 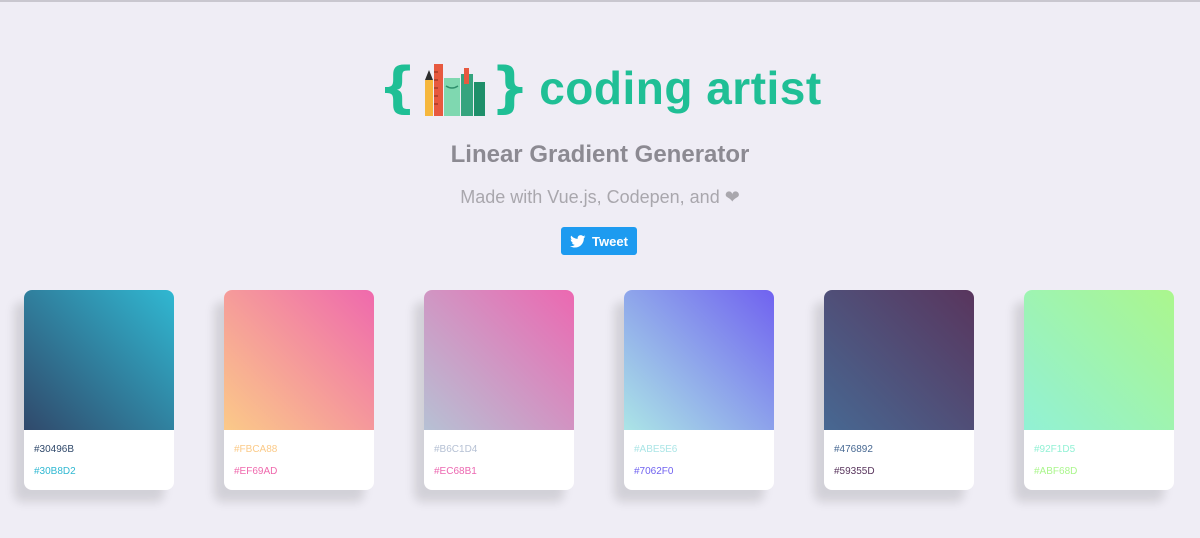 I want to click on logo: { } coding artist, so click(x=599, y=88).